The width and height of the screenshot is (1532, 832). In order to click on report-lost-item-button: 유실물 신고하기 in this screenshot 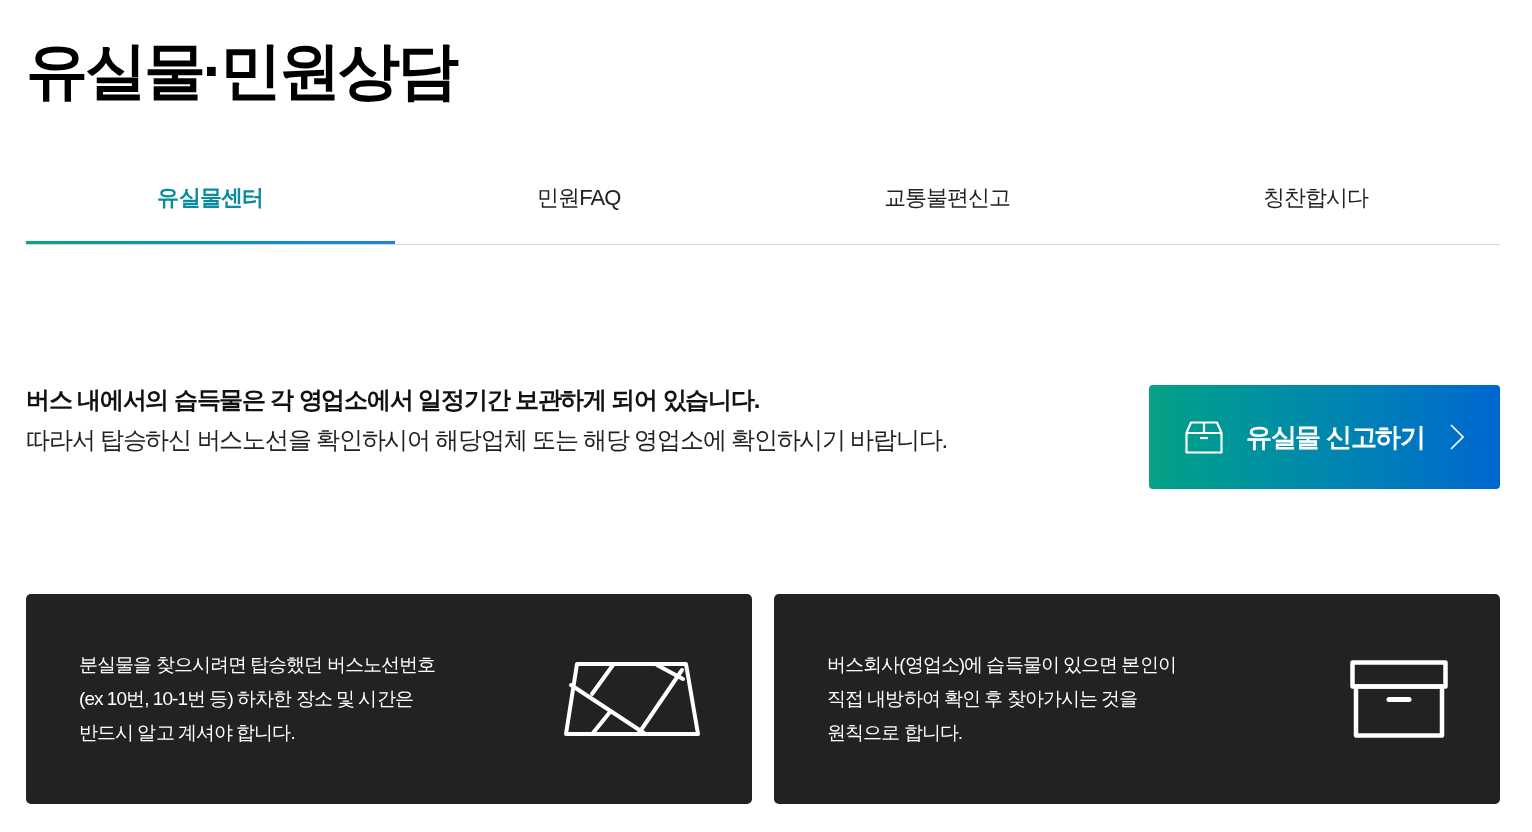, I will do `click(1324, 437)`.